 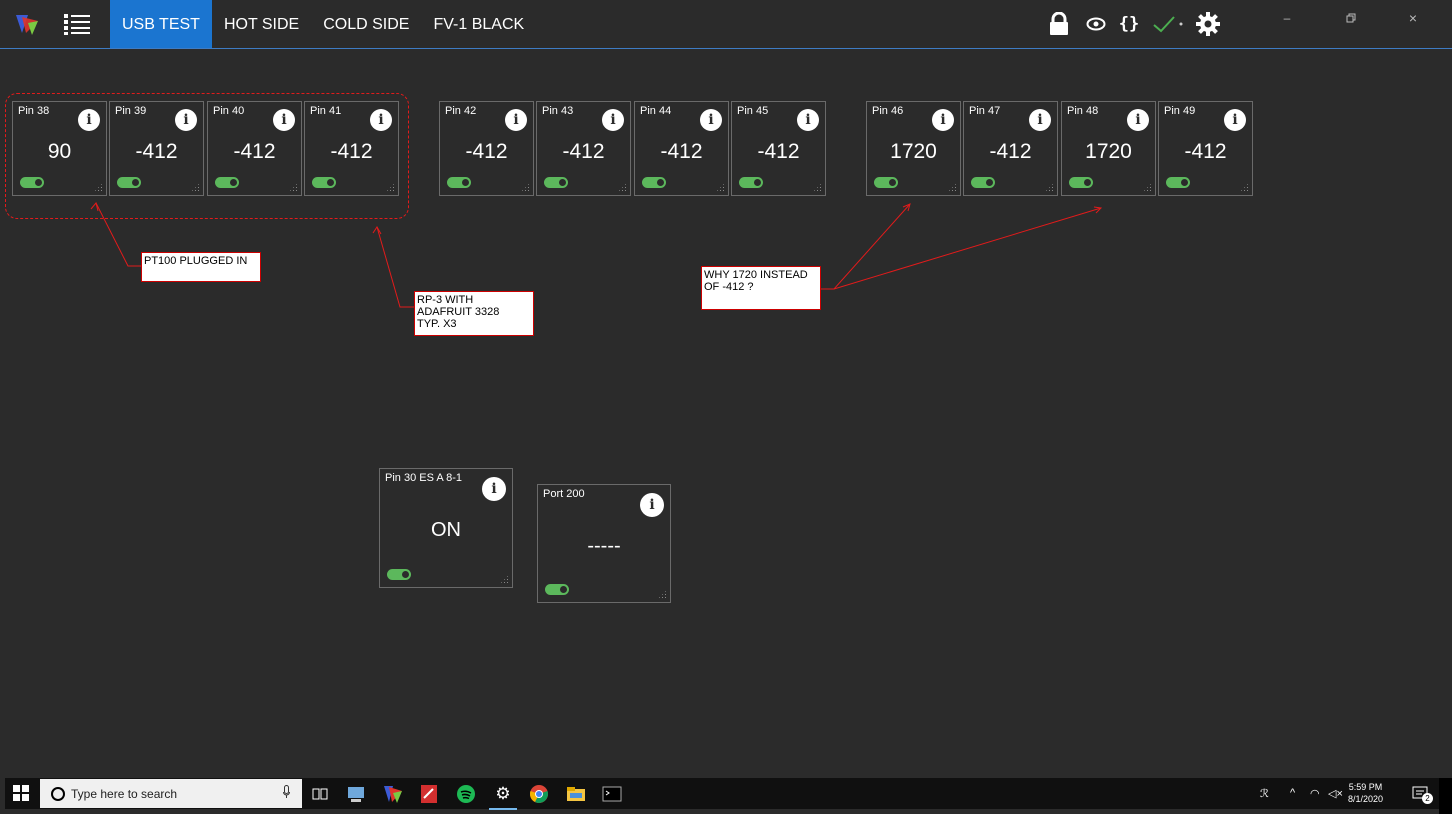 I want to click on chrome-icon, so click(x=539, y=794).